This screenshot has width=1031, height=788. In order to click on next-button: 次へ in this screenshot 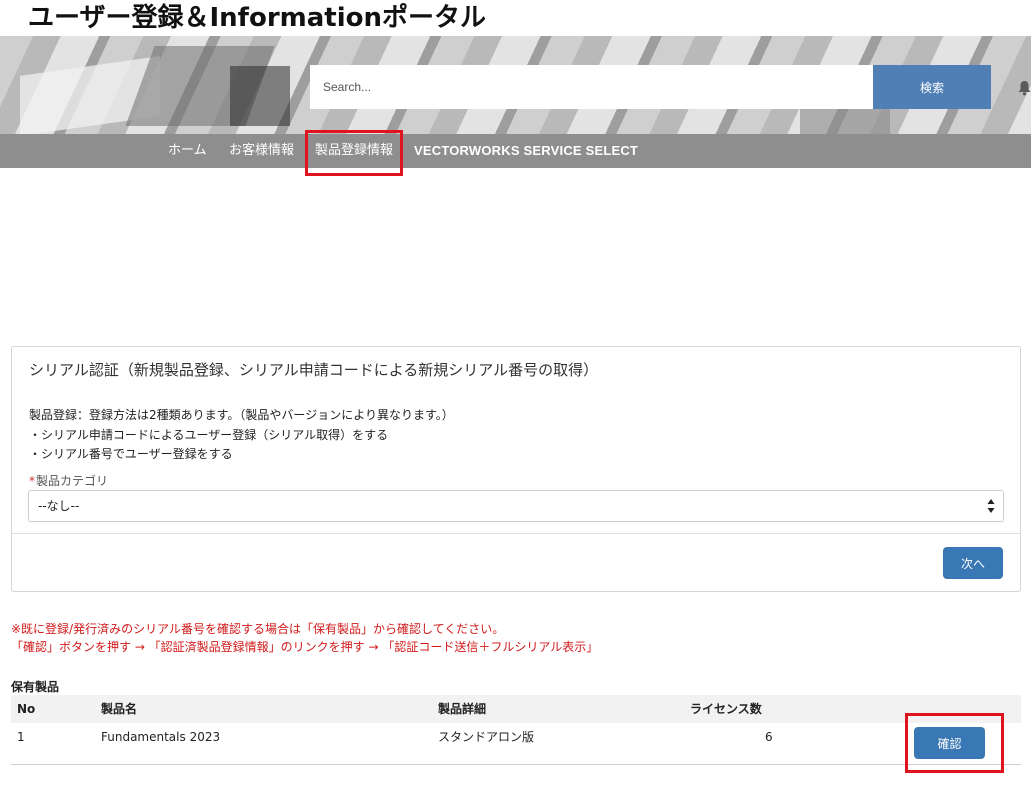, I will do `click(973, 563)`.